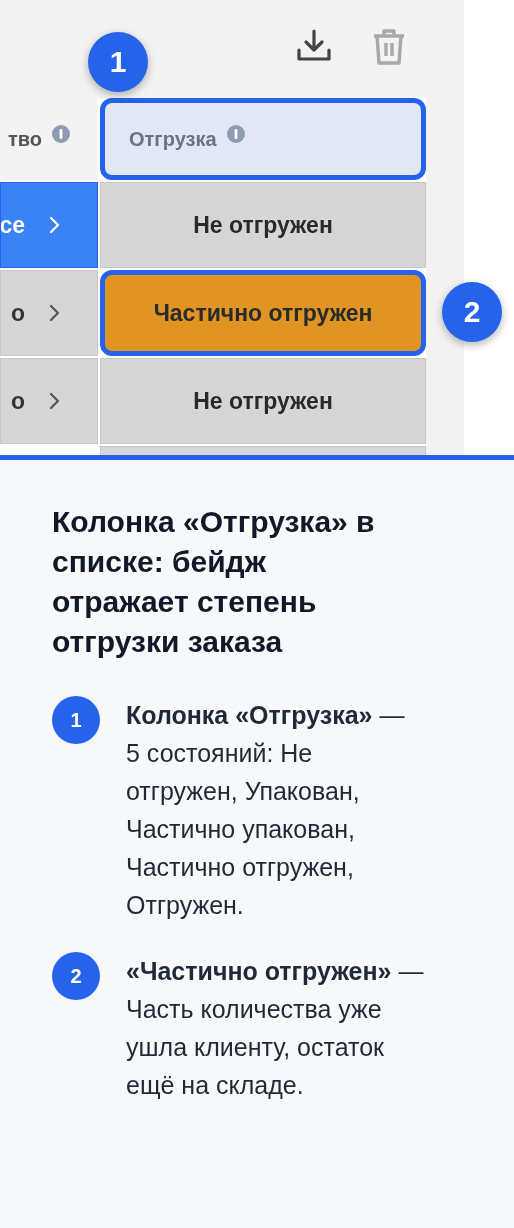  What do you see at coordinates (24, 139) in the screenshot?
I see `column-label: тво` at bounding box center [24, 139].